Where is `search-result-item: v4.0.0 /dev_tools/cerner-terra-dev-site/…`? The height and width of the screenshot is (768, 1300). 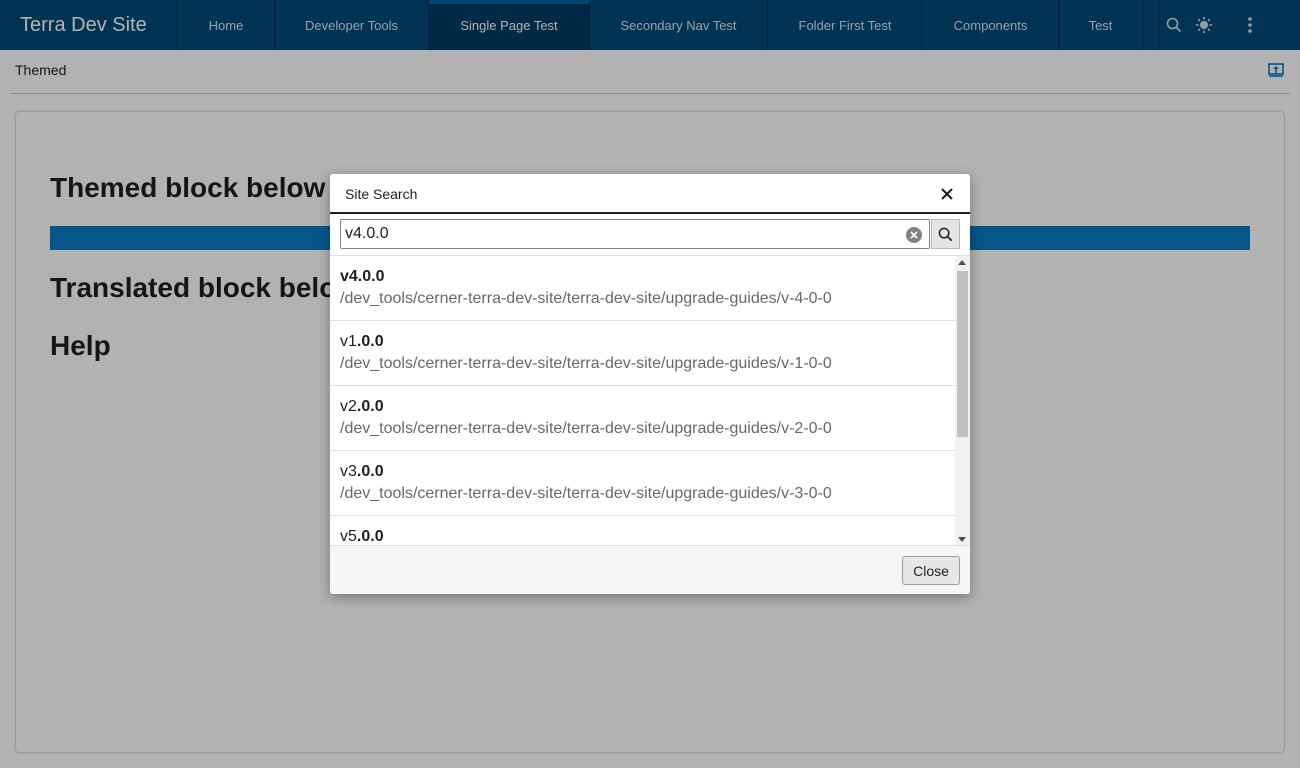
search-result-item: v4.0.0 /dev_tools/cerner-terra-dev-site/… is located at coordinates (642, 288).